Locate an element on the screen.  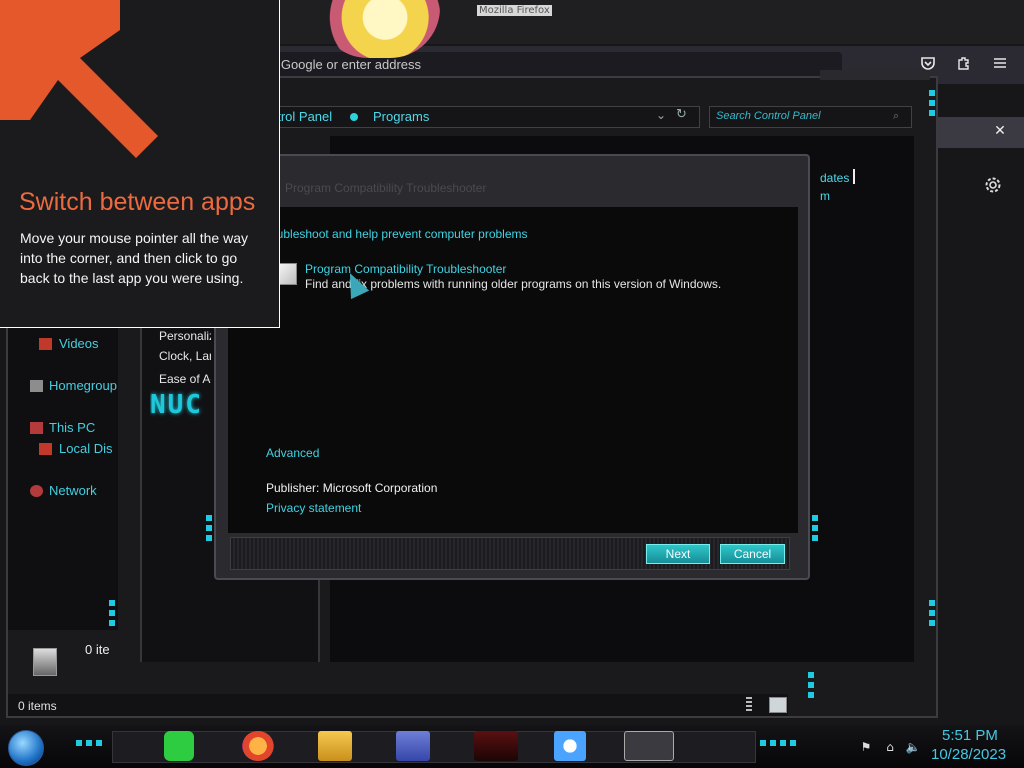
troubleshooter-icon is located at coordinates (288, 274).